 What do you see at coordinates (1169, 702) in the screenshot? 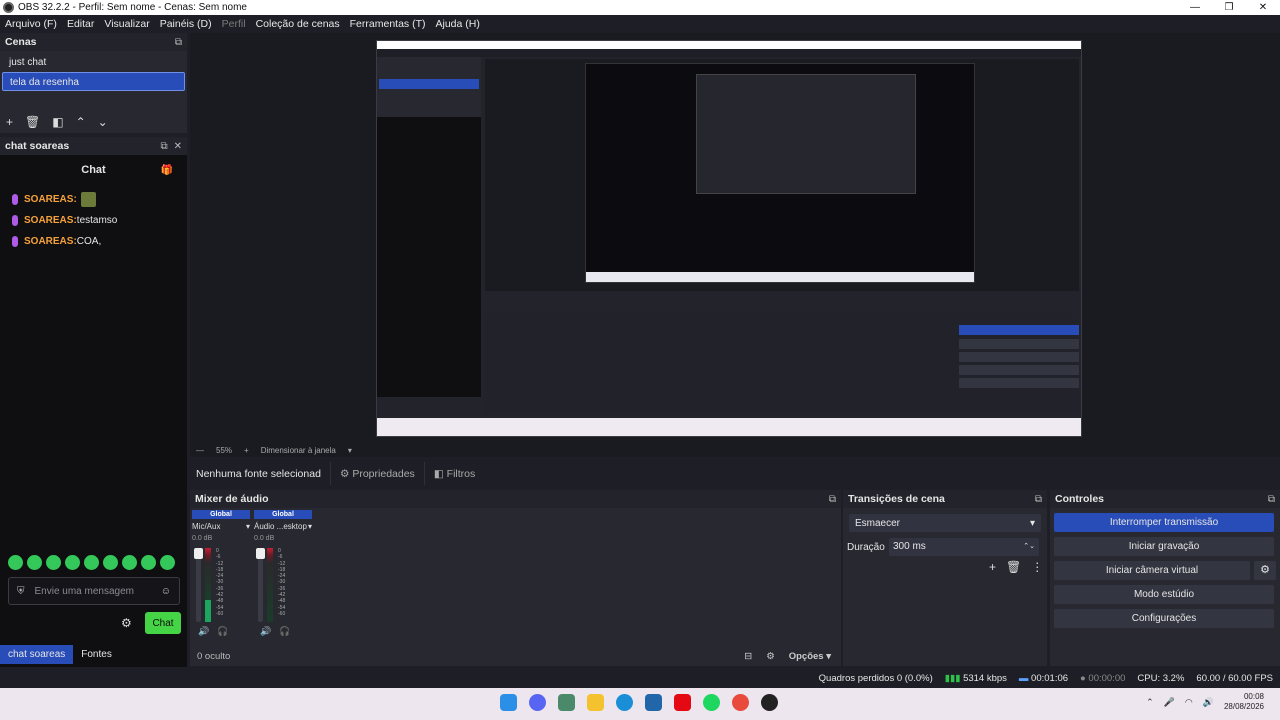
I see `mic-icon: 🎤` at bounding box center [1169, 702].